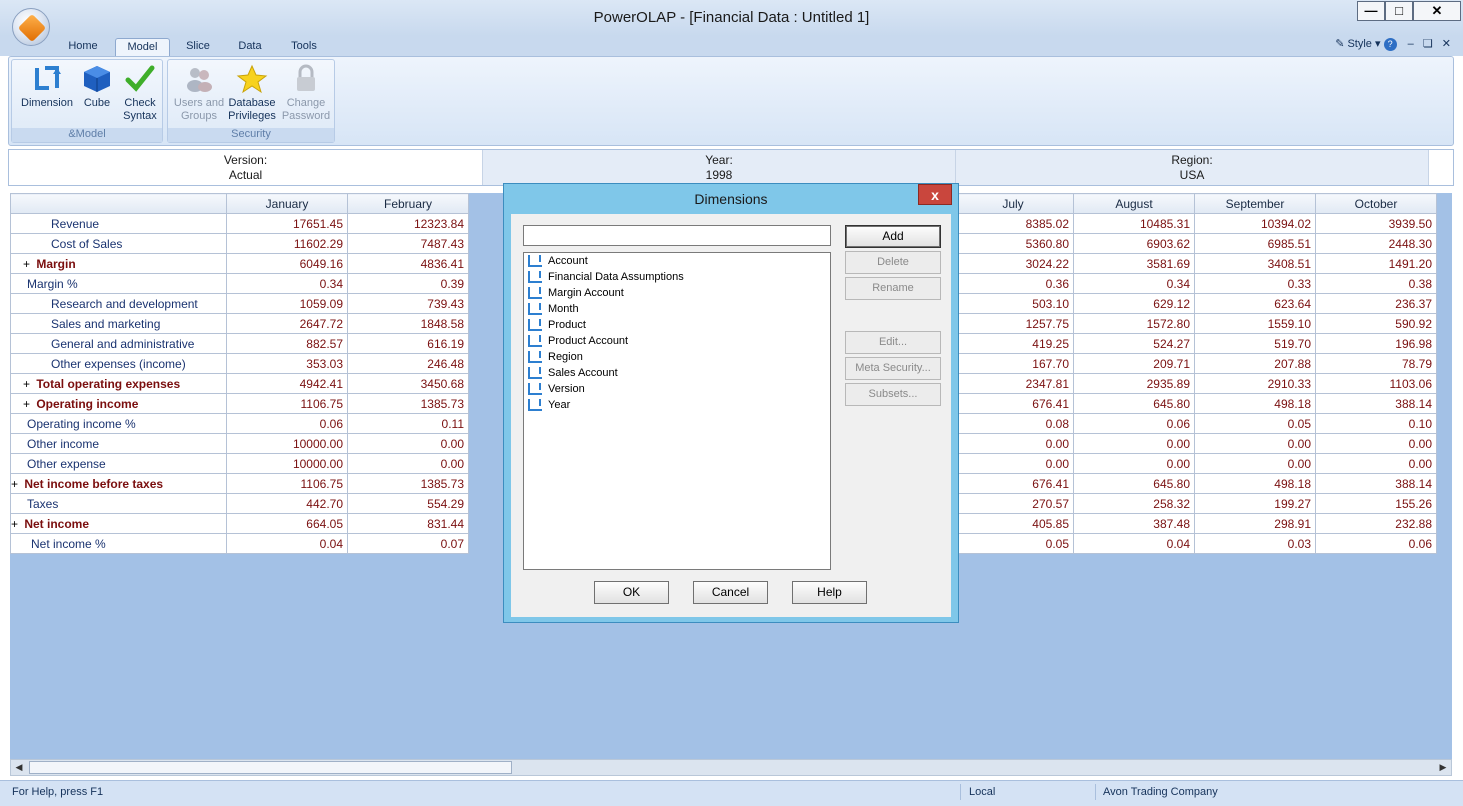  Describe the element at coordinates (140, 93) in the screenshot. I see `check-syntax-button: Check Syntax` at that location.